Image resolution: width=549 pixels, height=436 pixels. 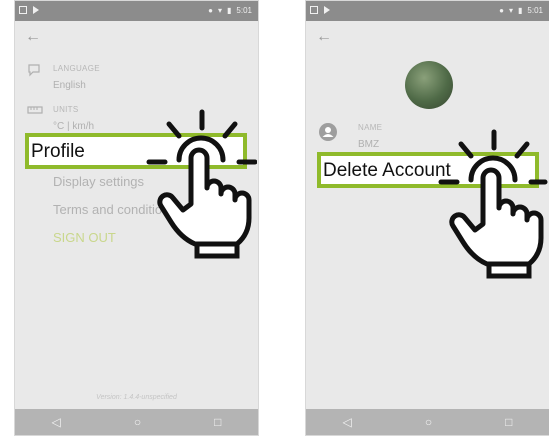 What do you see at coordinates (84, 237) in the screenshot?
I see `sign-out-button: SIGN OUT` at bounding box center [84, 237].